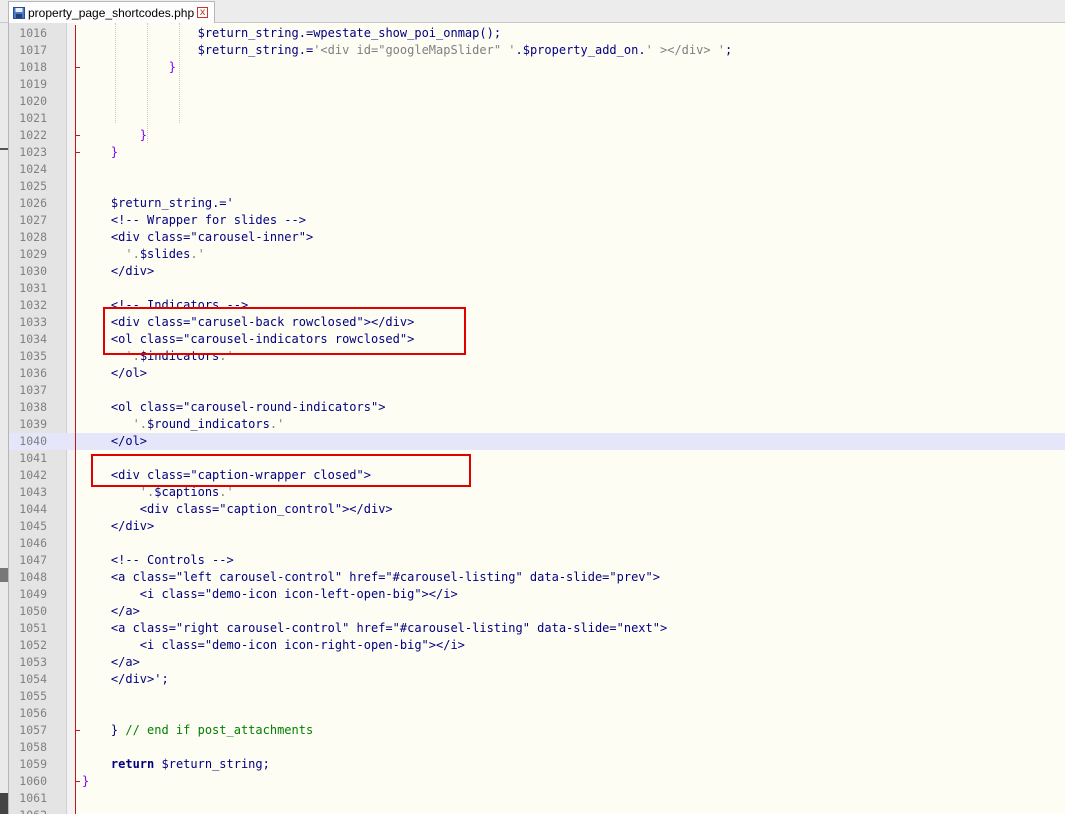 The width and height of the screenshot is (1065, 814). Describe the element at coordinates (33, 798) in the screenshot. I see `line-number: 1061` at that location.